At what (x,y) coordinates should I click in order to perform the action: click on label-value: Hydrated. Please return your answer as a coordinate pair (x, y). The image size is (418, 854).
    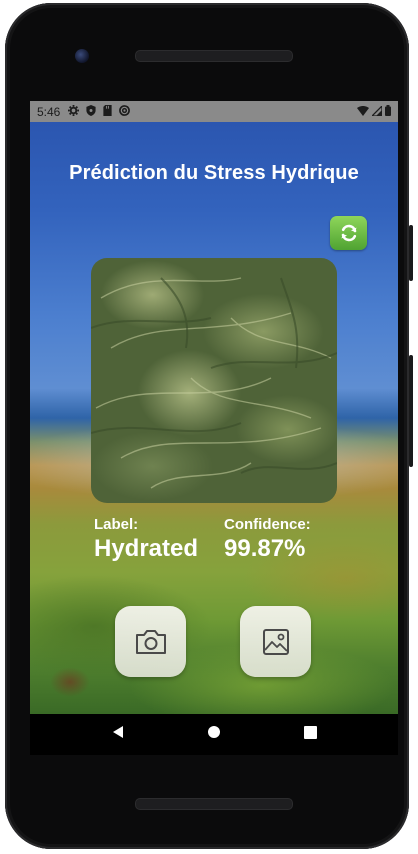
    Looking at the image, I should click on (146, 548).